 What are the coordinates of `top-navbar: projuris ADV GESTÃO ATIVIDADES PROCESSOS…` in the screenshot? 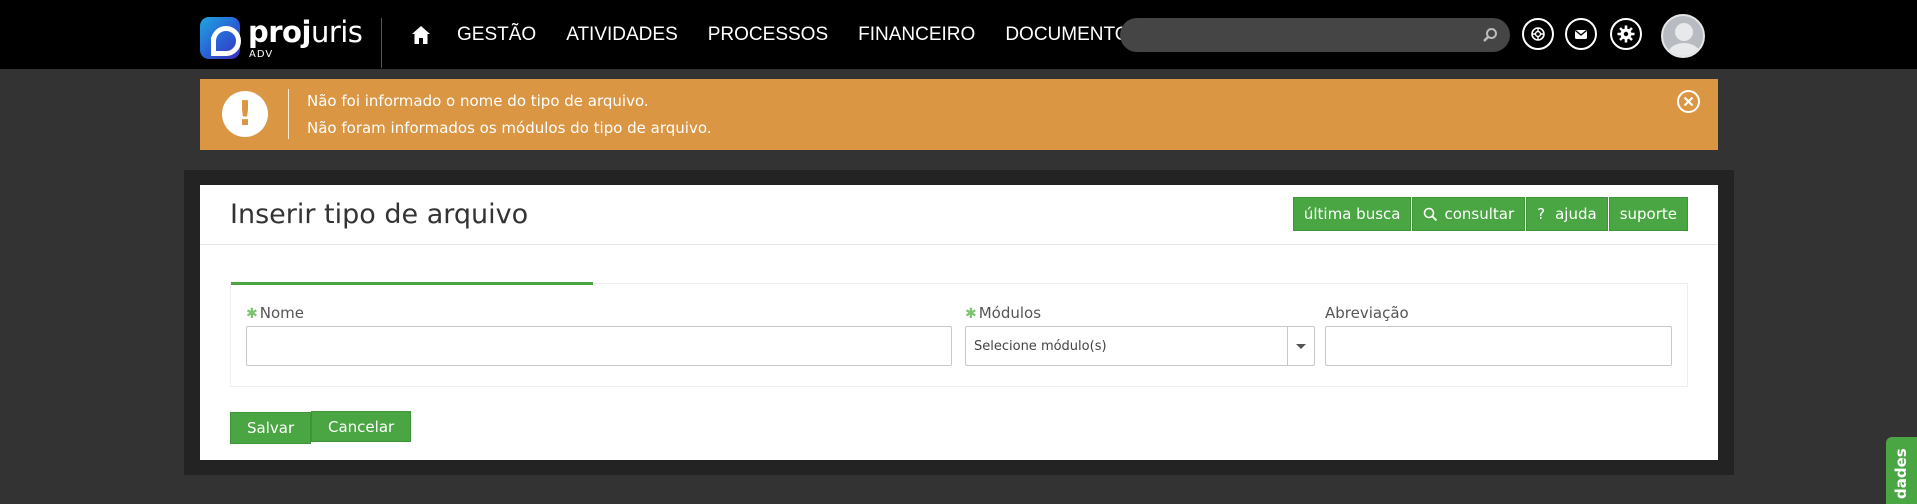 It's located at (958, 34).